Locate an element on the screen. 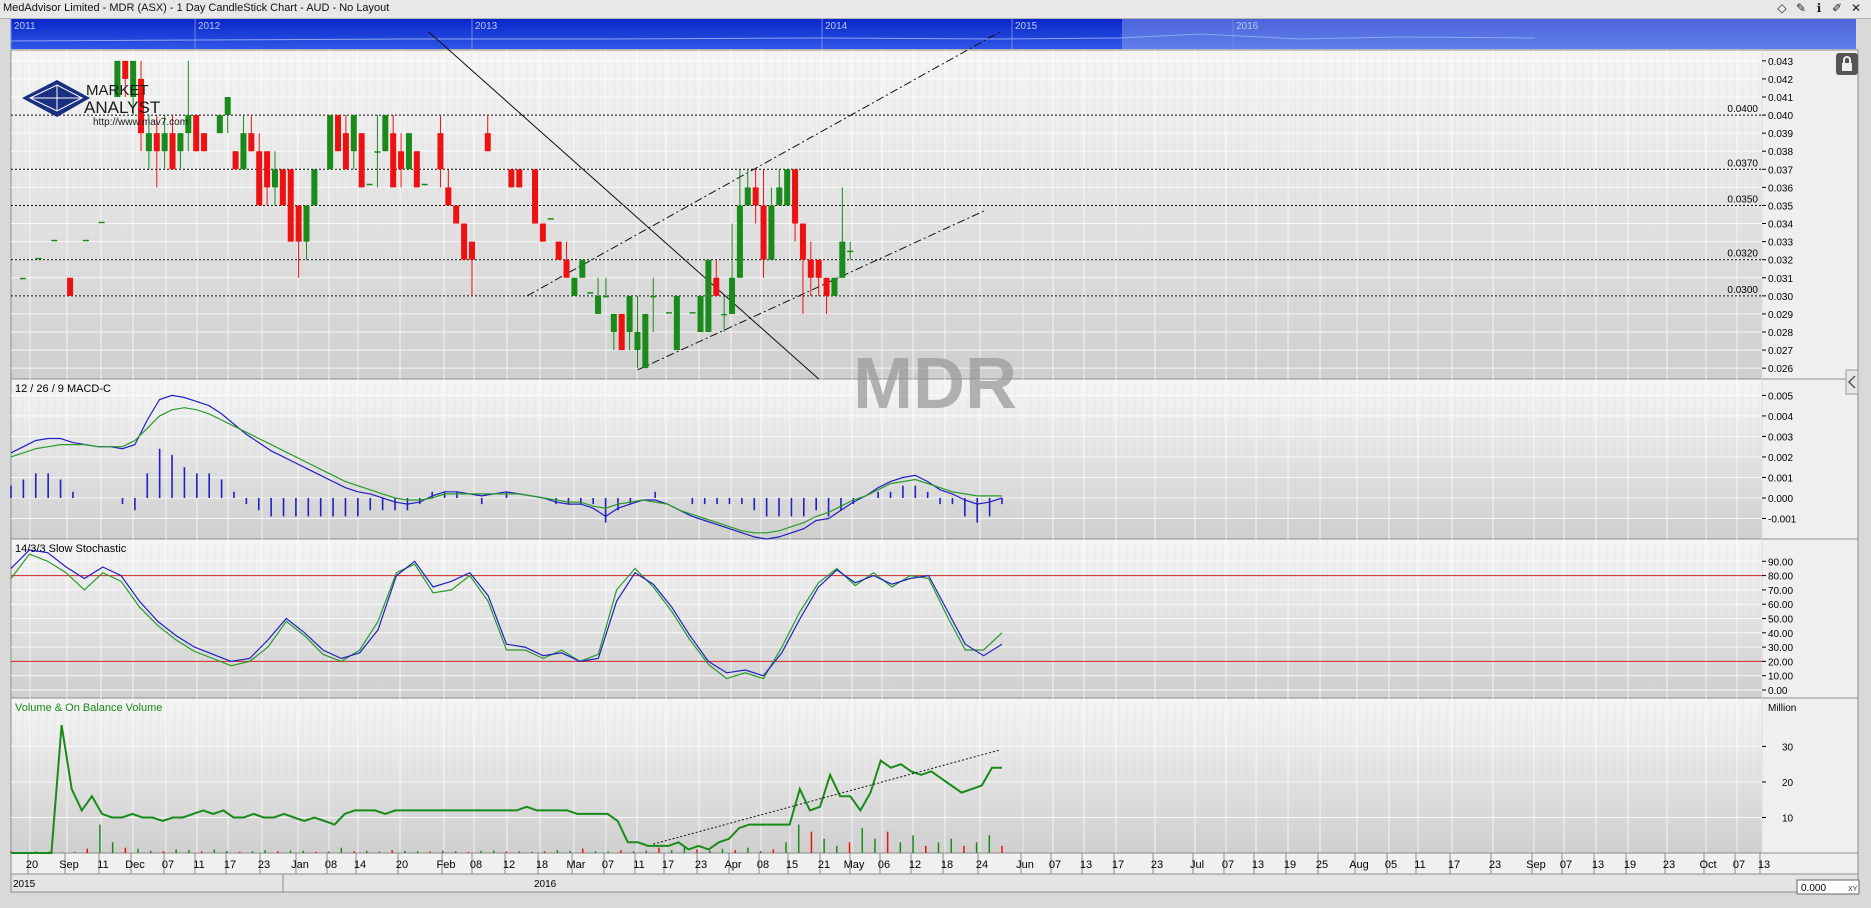  overview-year-label: 2011 is located at coordinates (25, 26).